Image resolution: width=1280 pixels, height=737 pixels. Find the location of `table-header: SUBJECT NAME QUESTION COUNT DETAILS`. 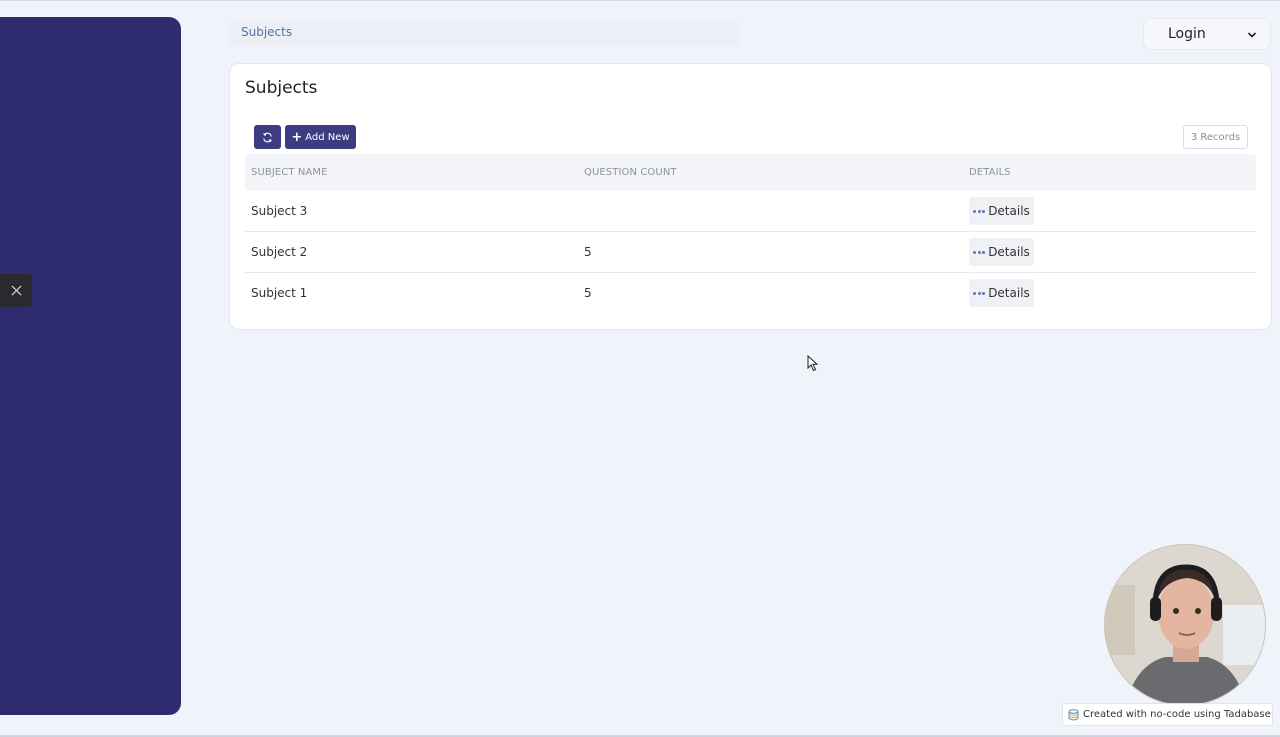

table-header: SUBJECT NAME QUESTION COUNT DETAILS is located at coordinates (750, 172).